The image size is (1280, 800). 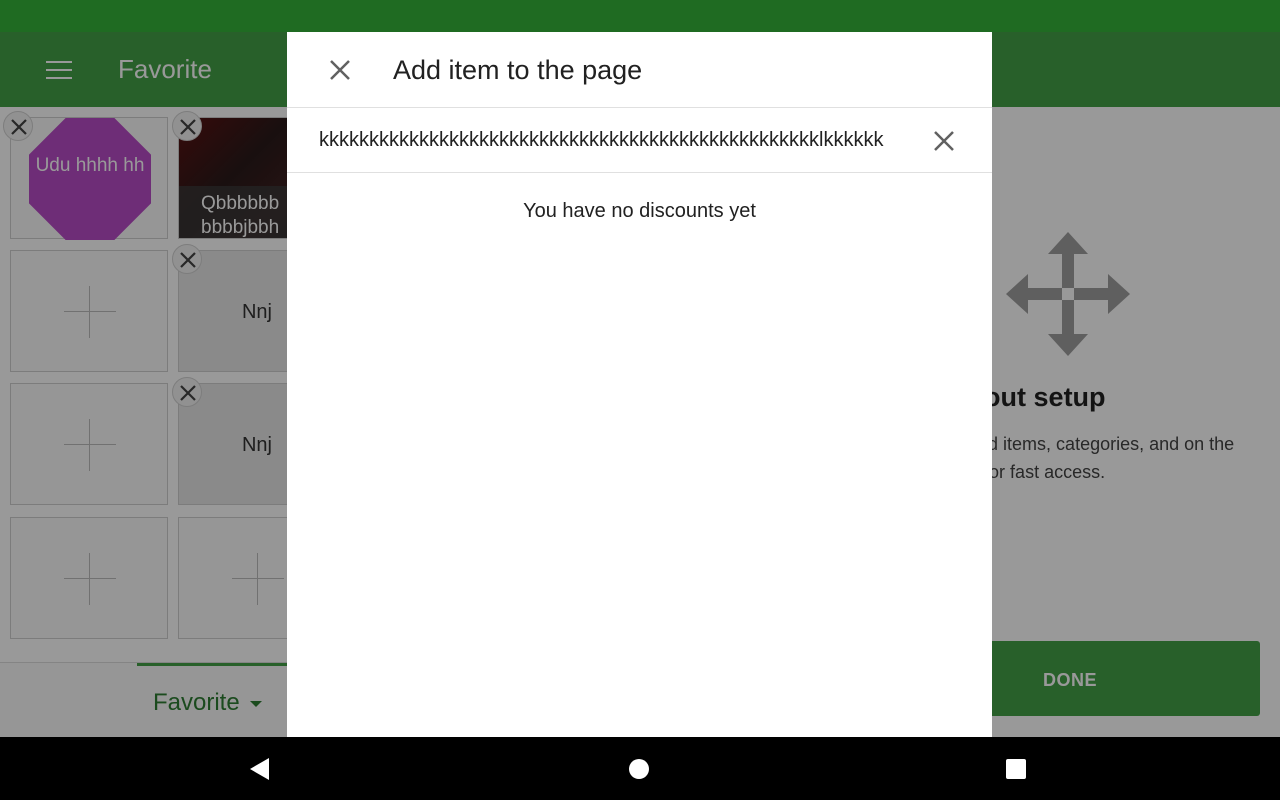 What do you see at coordinates (259, 769) in the screenshot?
I see `back-icon` at bounding box center [259, 769].